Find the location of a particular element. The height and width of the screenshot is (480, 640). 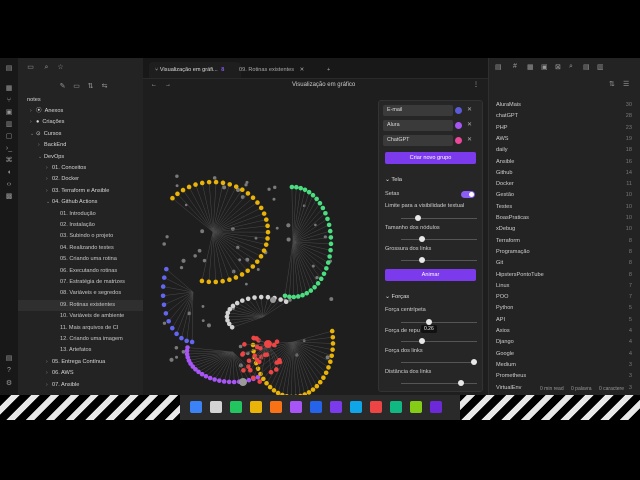

graph-hub-node is located at coordinates (243, 382).